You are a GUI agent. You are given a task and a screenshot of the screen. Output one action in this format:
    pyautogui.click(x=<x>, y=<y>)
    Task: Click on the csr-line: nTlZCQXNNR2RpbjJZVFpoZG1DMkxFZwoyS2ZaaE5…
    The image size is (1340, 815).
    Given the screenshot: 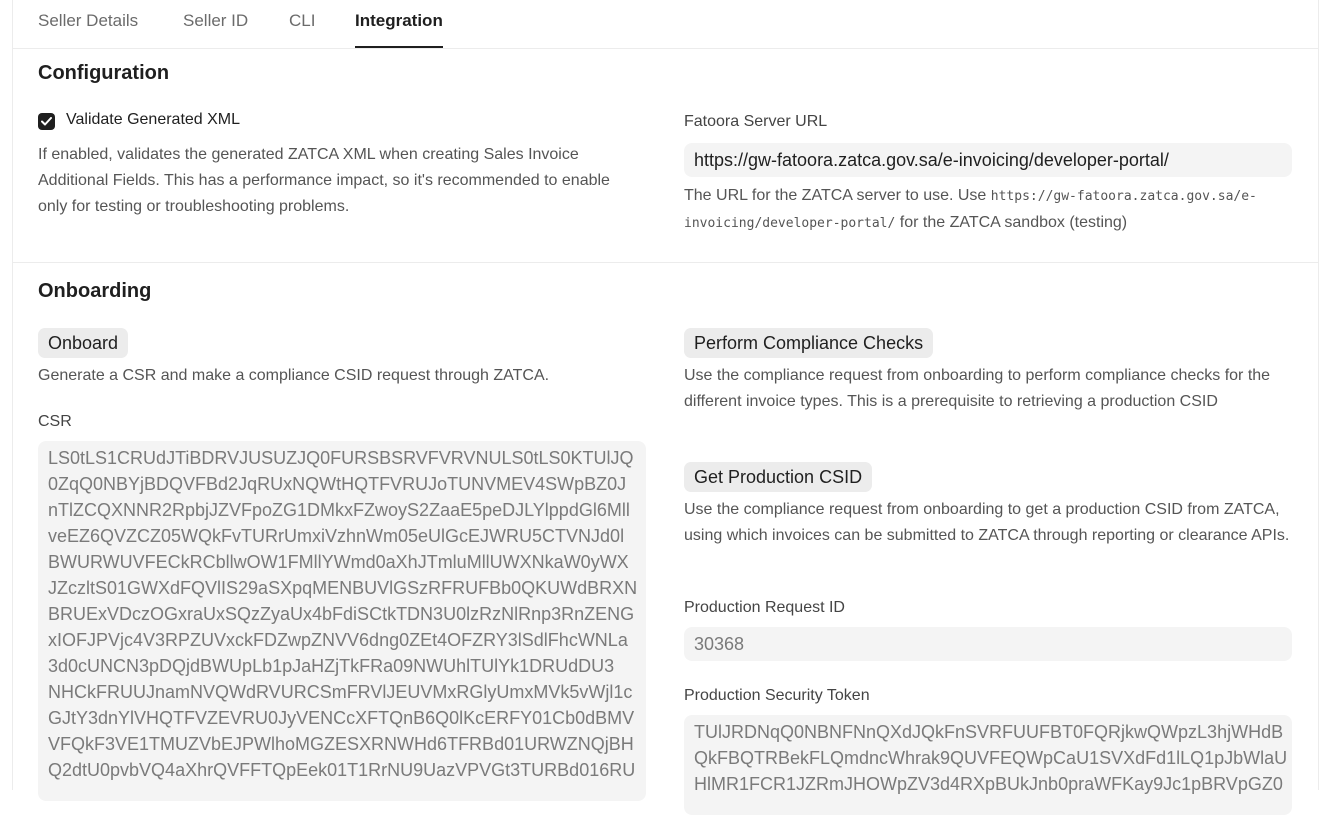 What is the action you would take?
    pyautogui.click(x=339, y=510)
    